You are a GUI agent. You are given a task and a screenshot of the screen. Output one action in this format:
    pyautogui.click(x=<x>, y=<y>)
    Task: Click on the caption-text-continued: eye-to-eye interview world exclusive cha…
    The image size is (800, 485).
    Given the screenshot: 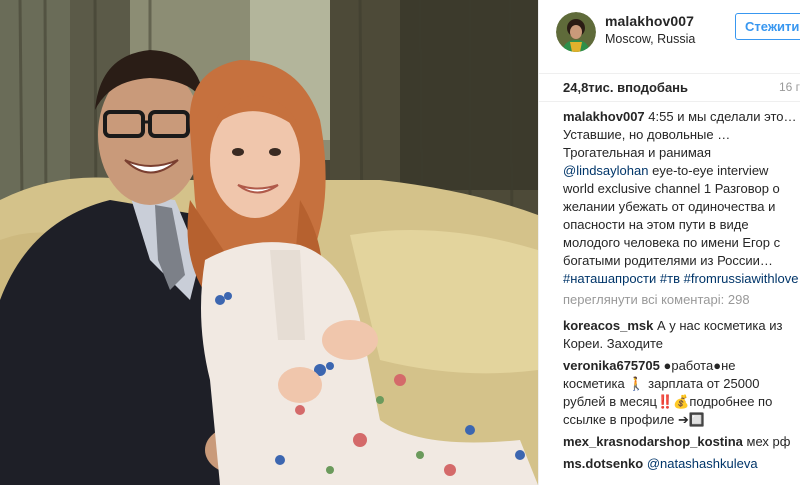 What is the action you would take?
    pyautogui.click(x=672, y=215)
    